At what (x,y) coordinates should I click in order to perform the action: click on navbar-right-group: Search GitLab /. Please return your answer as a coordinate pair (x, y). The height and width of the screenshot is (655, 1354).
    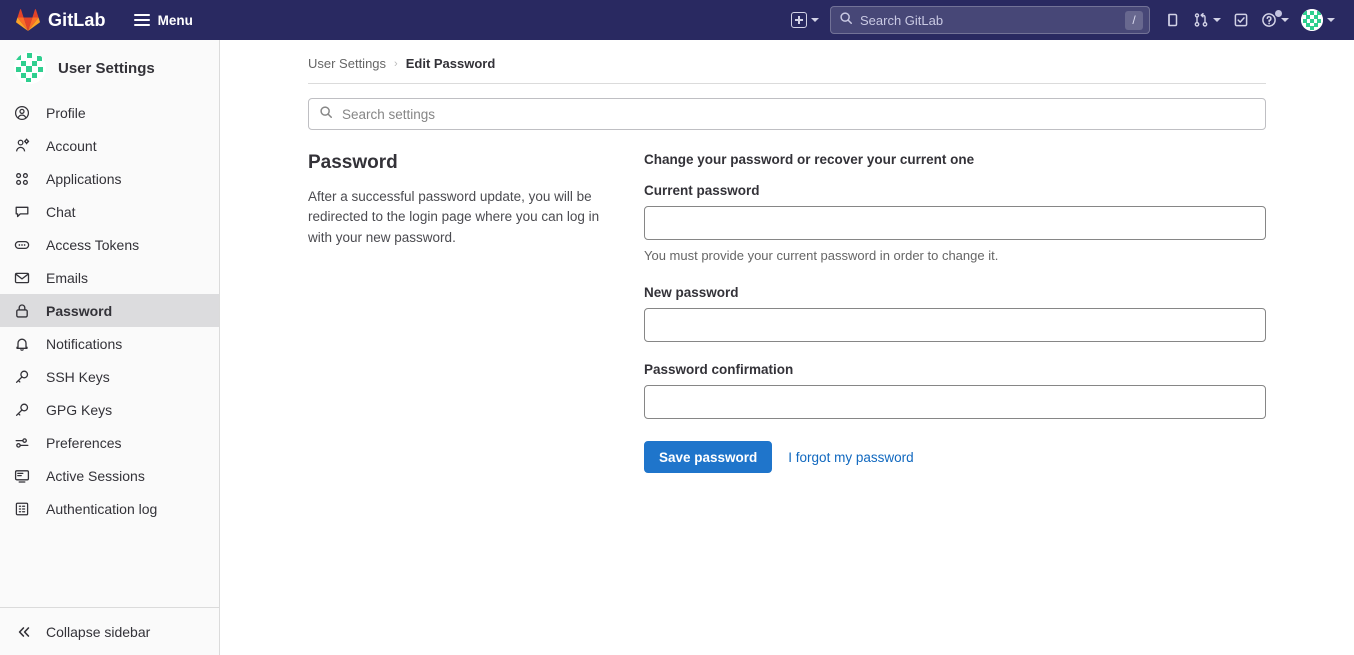
    Looking at the image, I should click on (1070, 20).